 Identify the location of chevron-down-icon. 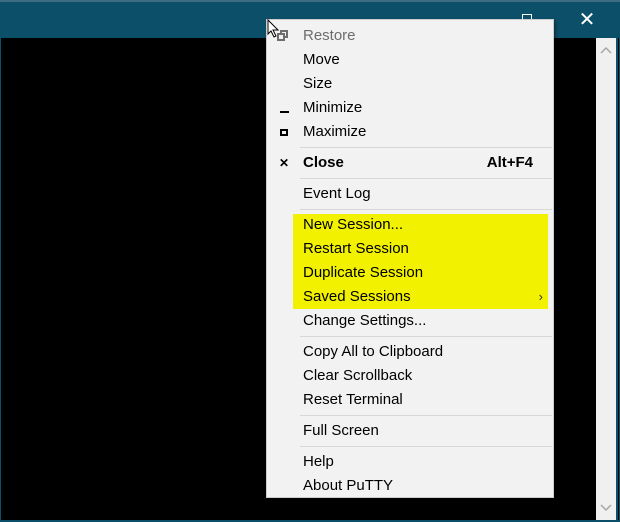
(606, 508).